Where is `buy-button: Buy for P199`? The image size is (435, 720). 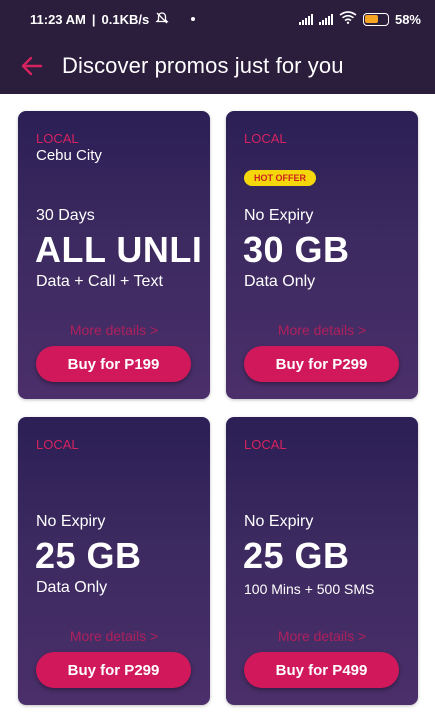 buy-button: Buy for P199 is located at coordinates (113, 364).